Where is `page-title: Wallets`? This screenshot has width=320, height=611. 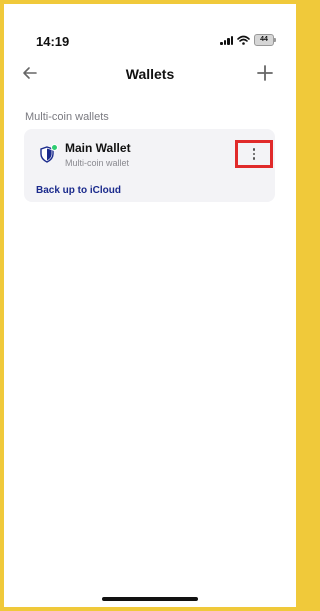
page-title: Wallets is located at coordinates (150, 74).